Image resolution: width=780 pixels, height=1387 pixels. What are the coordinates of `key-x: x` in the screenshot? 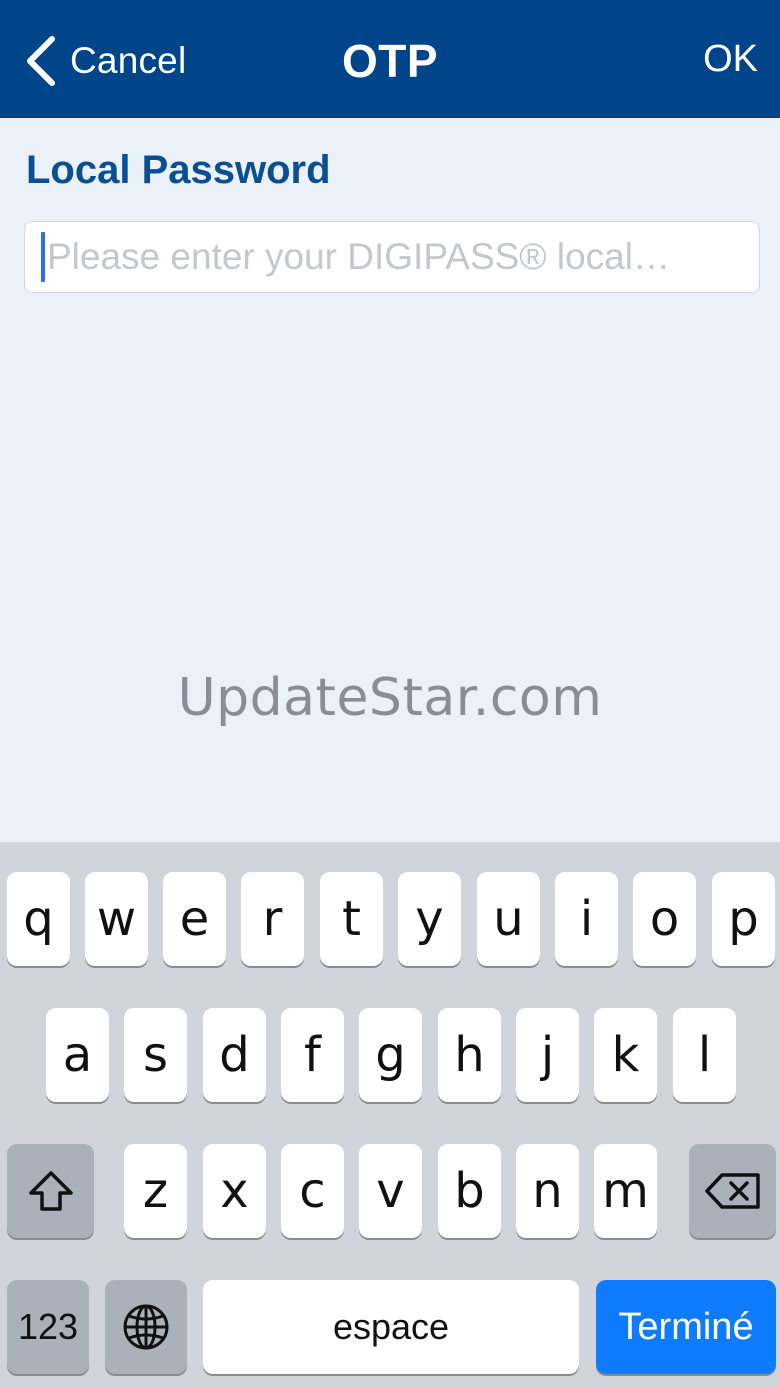 It's located at (234, 1191).